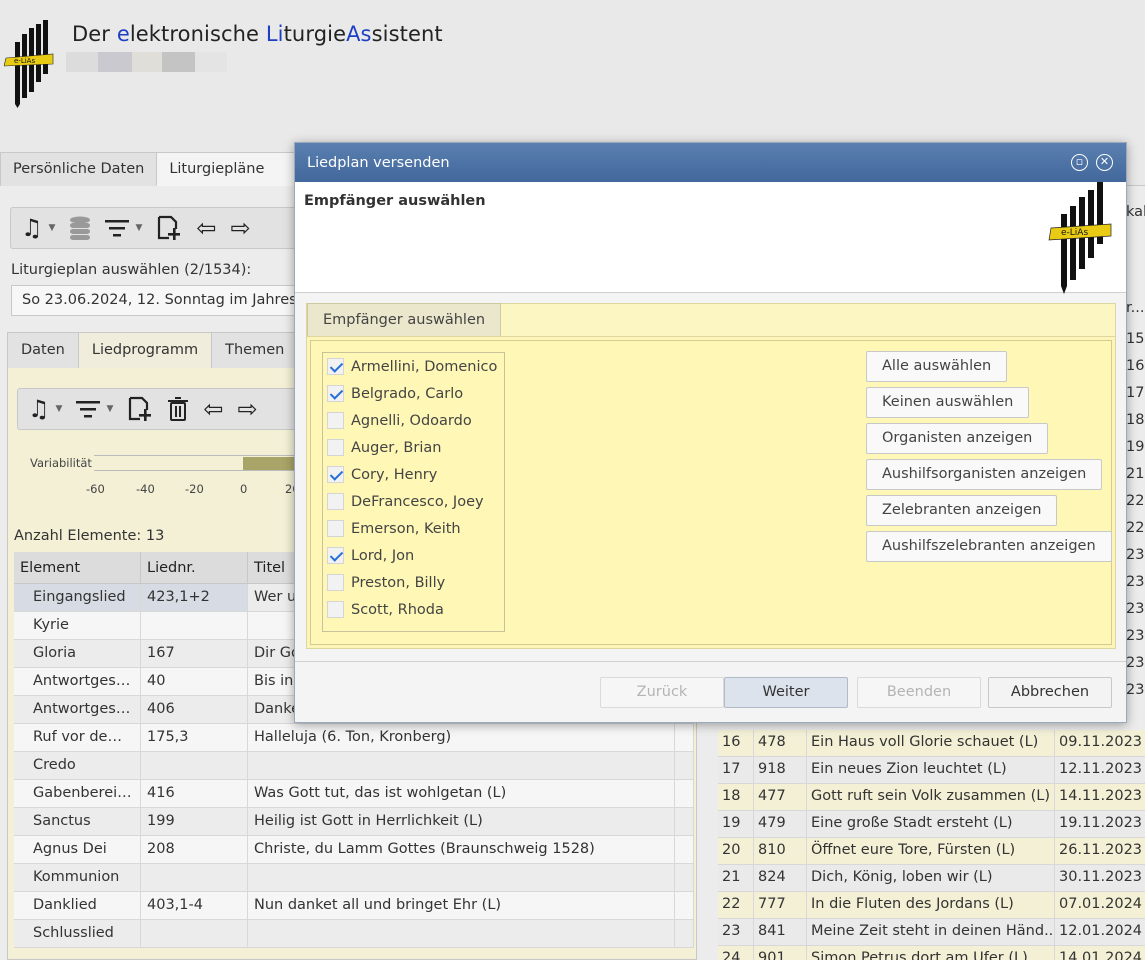 This screenshot has height=960, width=1145. I want to click on recipient-name: Armellini, Domenico, so click(424, 366).